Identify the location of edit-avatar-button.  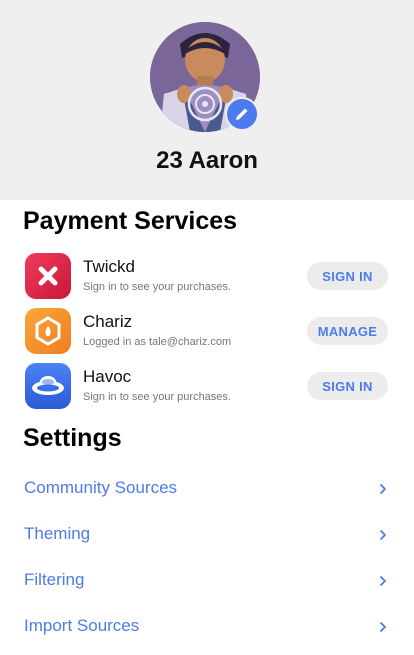
(242, 114).